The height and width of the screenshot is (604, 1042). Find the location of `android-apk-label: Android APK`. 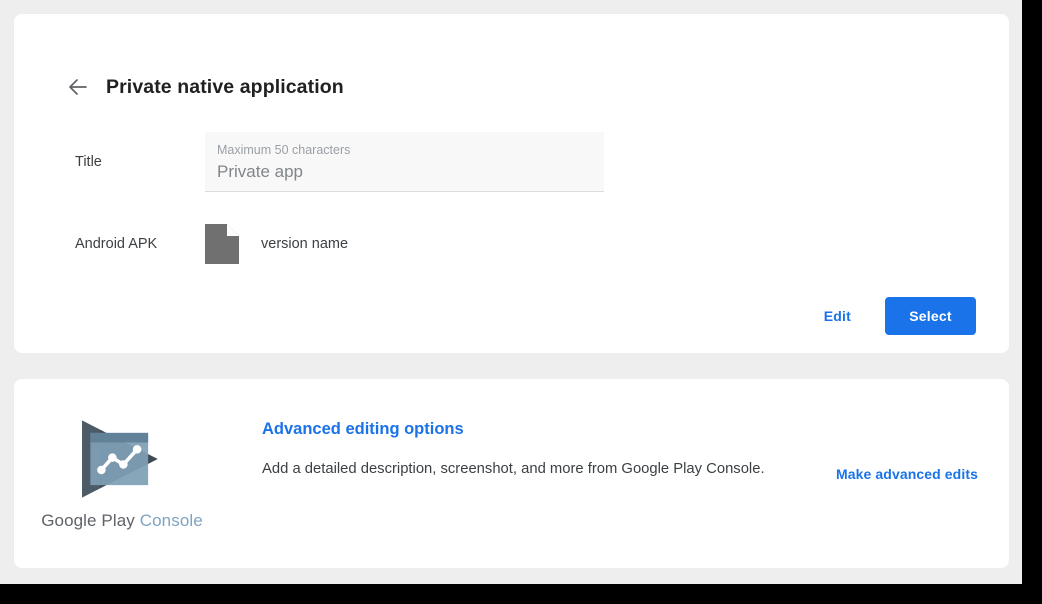

android-apk-label: Android APK is located at coordinates (116, 244).